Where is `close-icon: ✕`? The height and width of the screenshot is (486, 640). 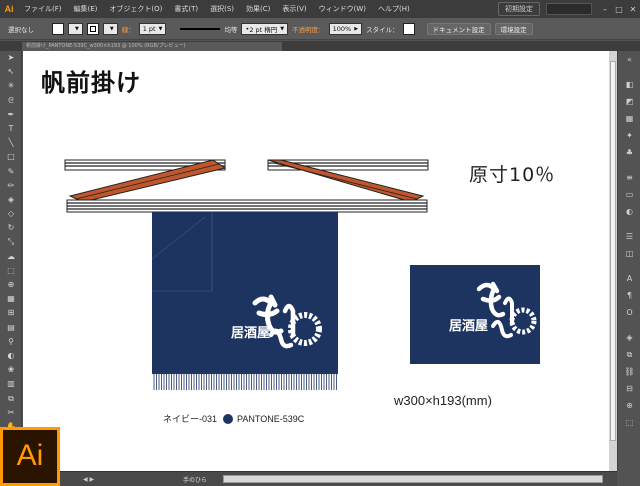
close-icon: ✕ is located at coordinates (633, 9).